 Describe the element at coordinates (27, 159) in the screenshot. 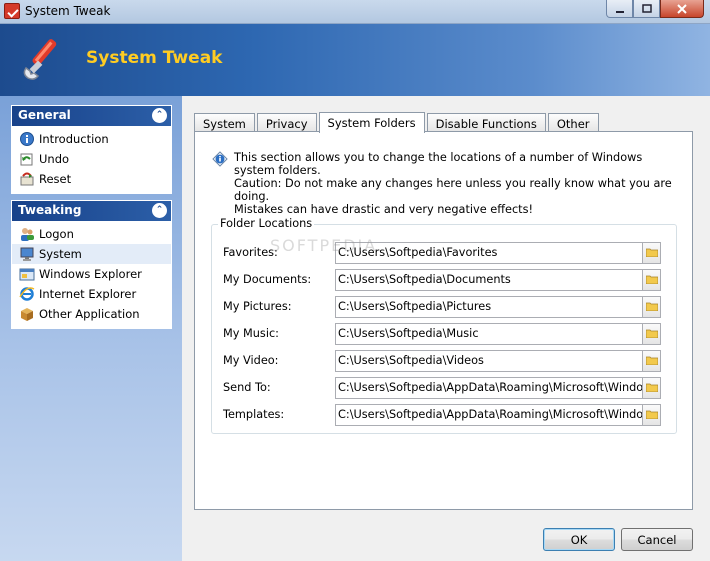

I see `undo-icon` at that location.